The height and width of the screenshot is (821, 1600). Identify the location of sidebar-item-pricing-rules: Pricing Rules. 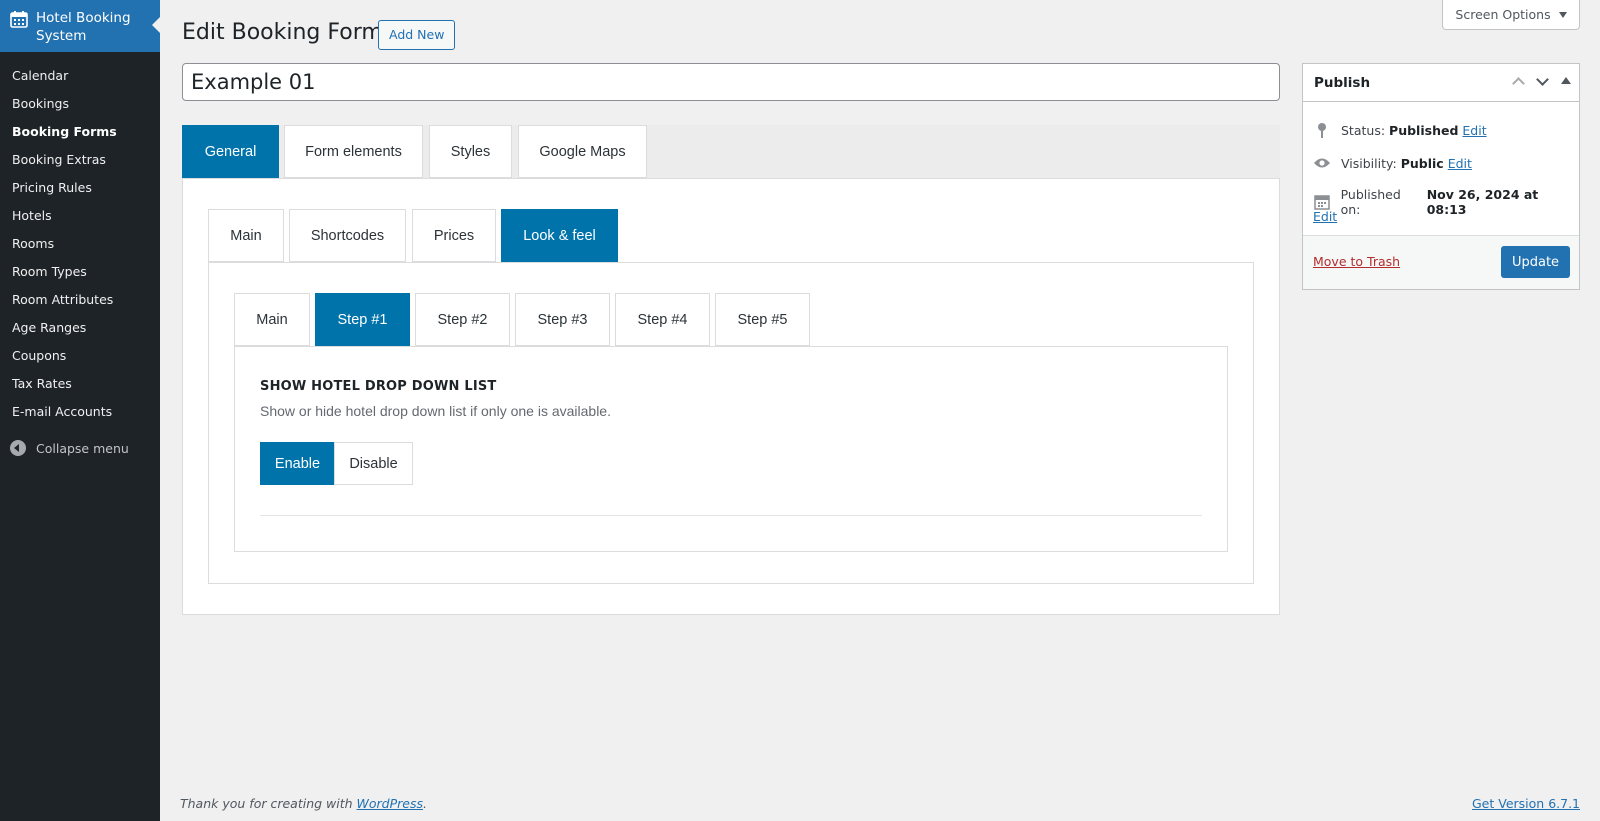
(80, 188).